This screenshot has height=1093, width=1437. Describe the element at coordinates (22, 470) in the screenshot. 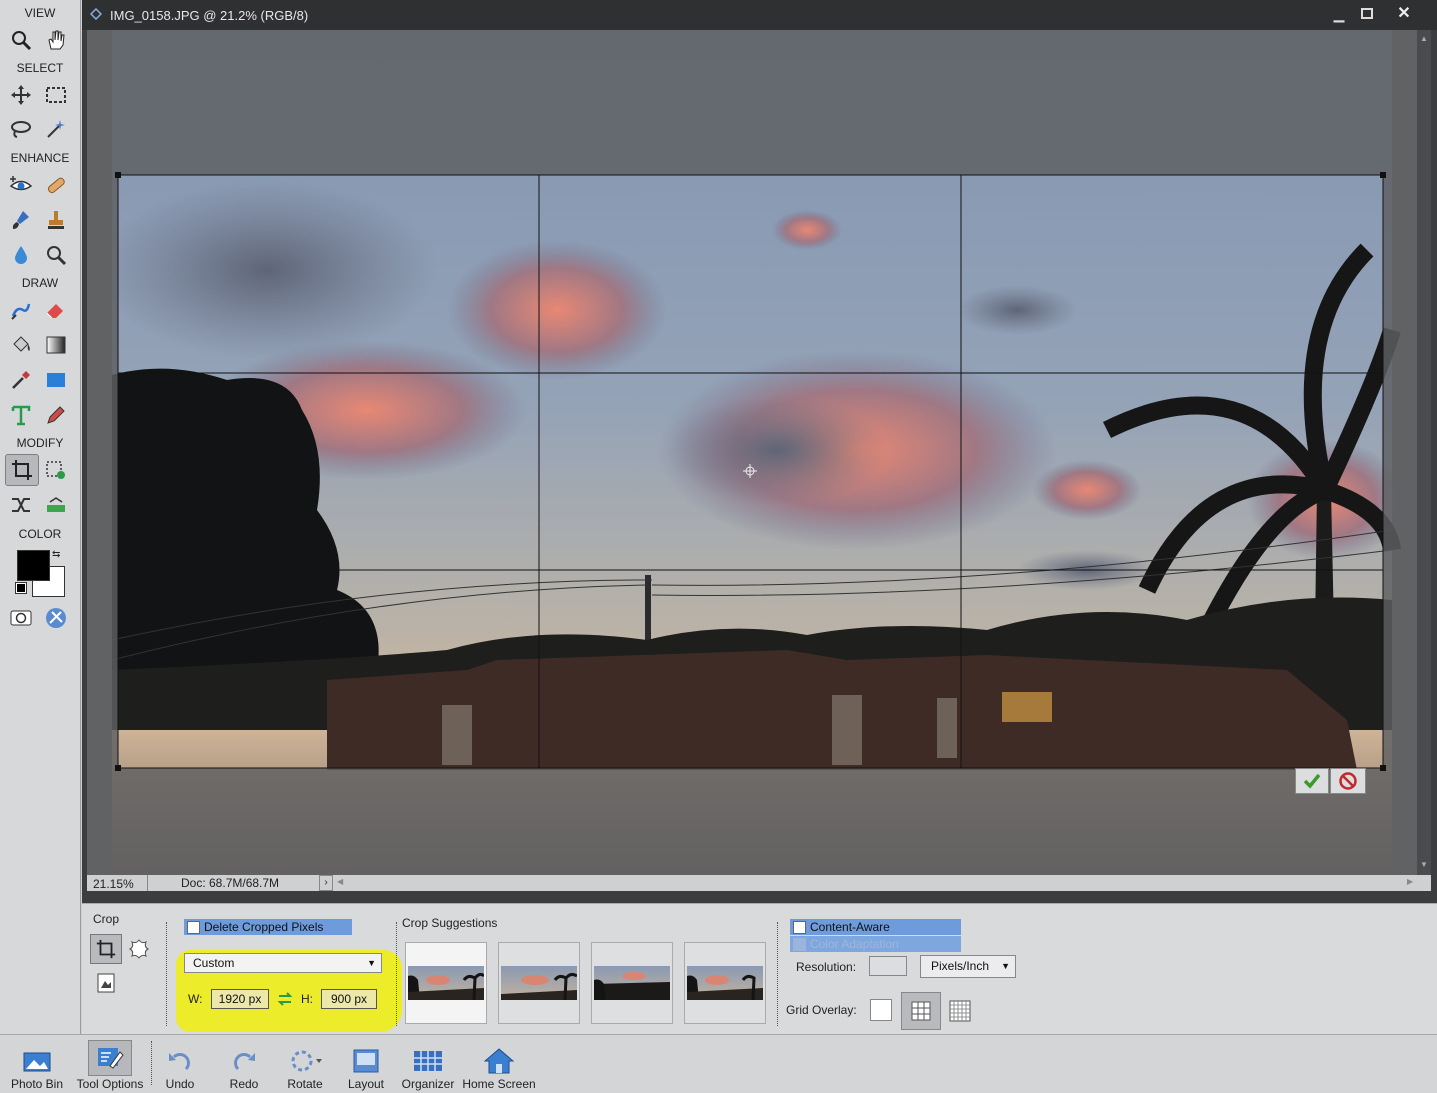

I see `crop-tool-icon` at that location.